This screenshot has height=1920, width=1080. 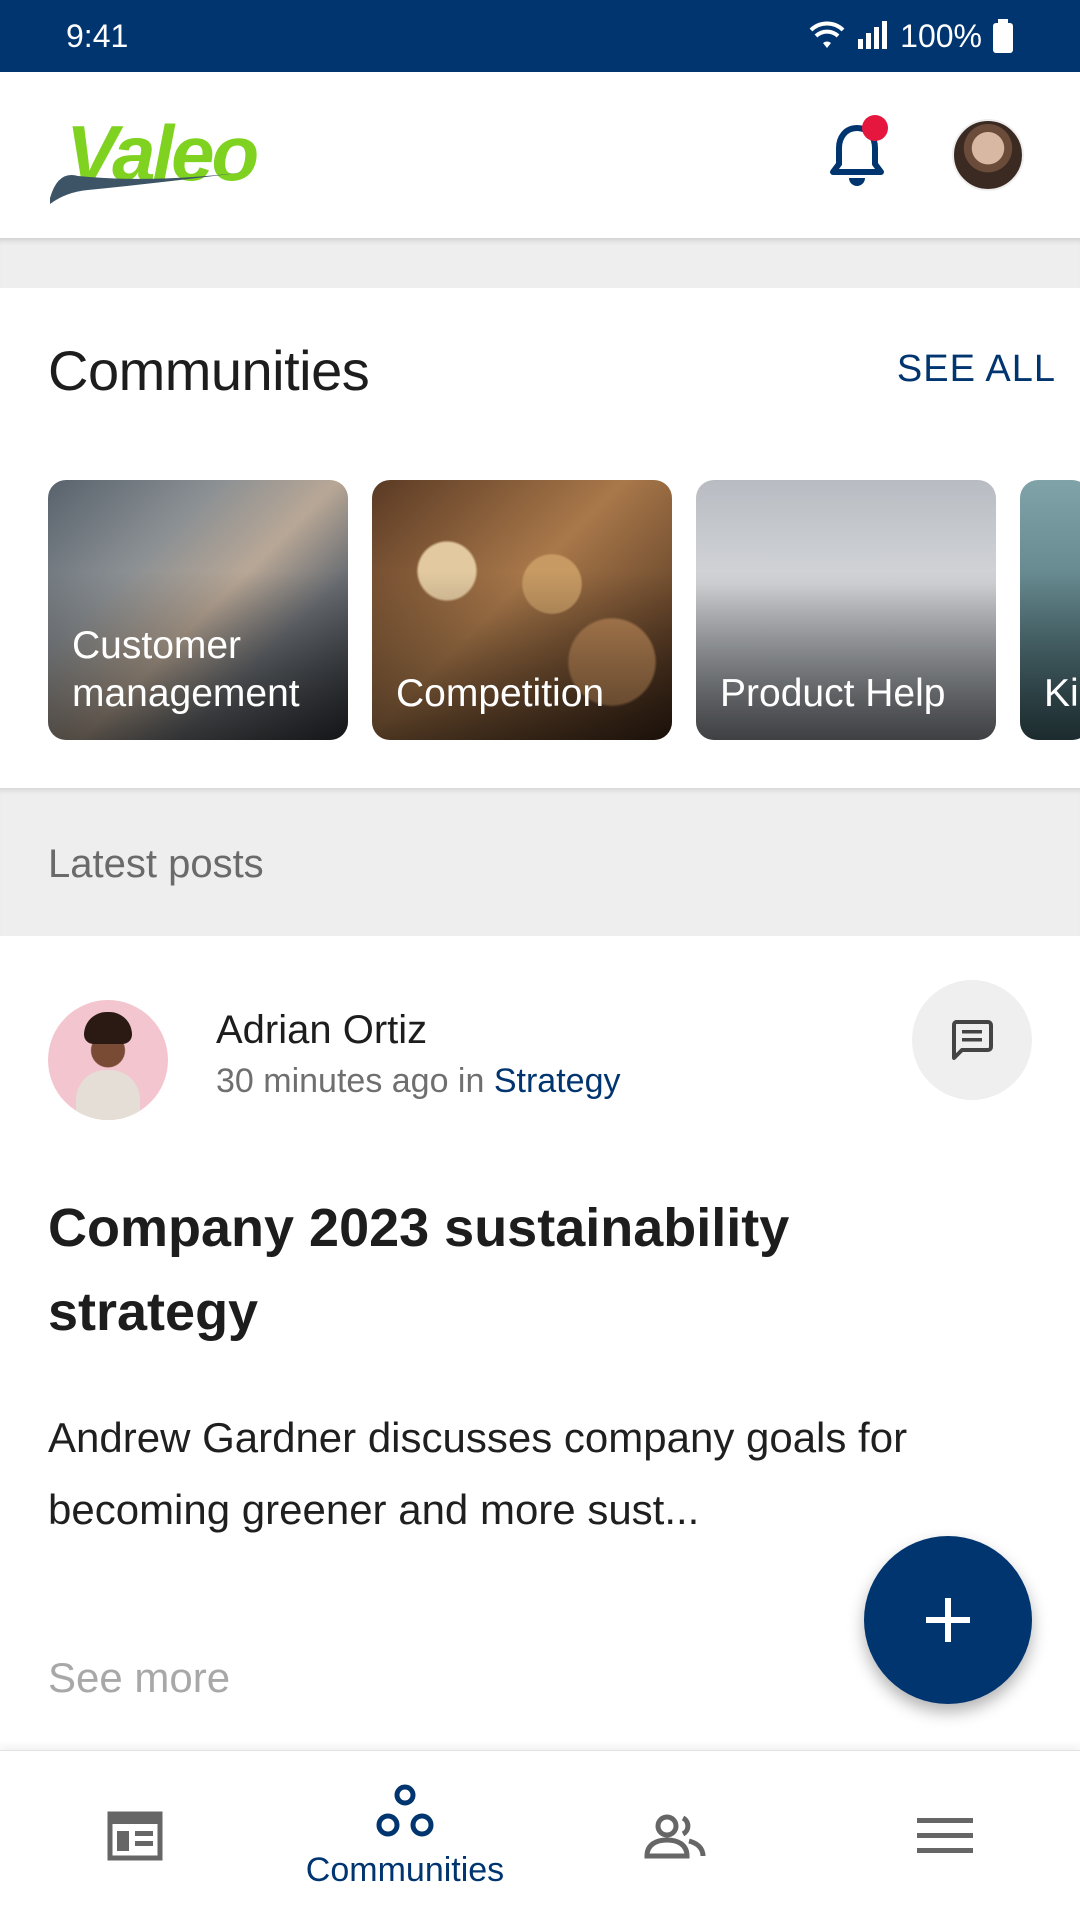 I want to click on battery-icon, so click(x=1003, y=36).